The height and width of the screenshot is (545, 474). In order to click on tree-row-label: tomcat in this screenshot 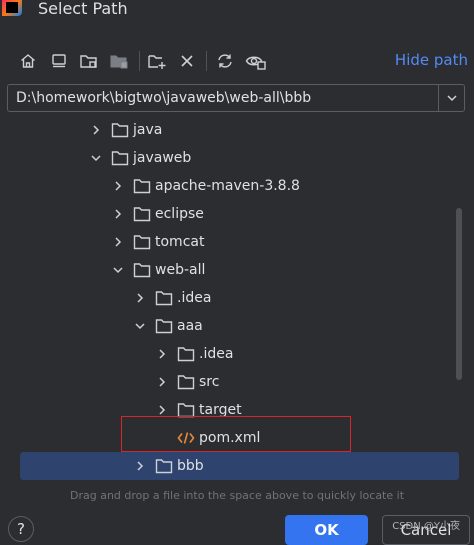, I will do `click(180, 242)`.